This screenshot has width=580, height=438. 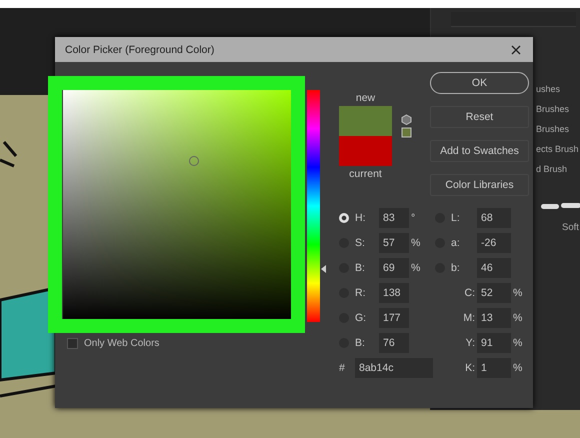 I want to click on field-label: M:, so click(x=468, y=318).